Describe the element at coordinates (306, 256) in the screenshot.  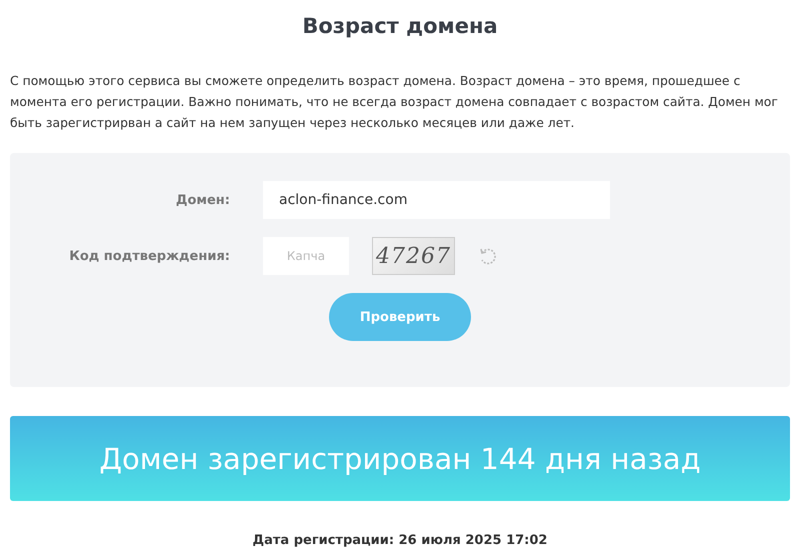
I see `captcha-input: Капча` at that location.